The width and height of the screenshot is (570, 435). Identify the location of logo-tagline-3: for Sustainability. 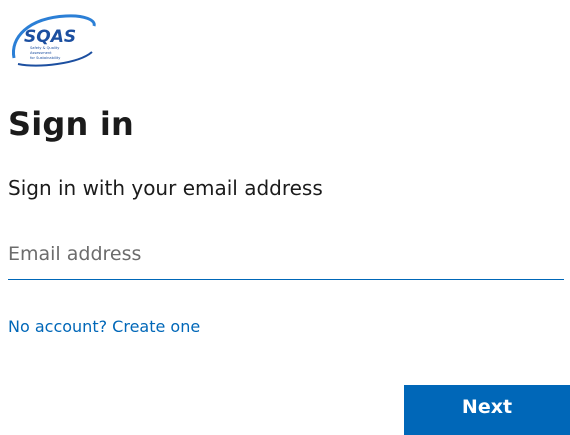
(45, 58).